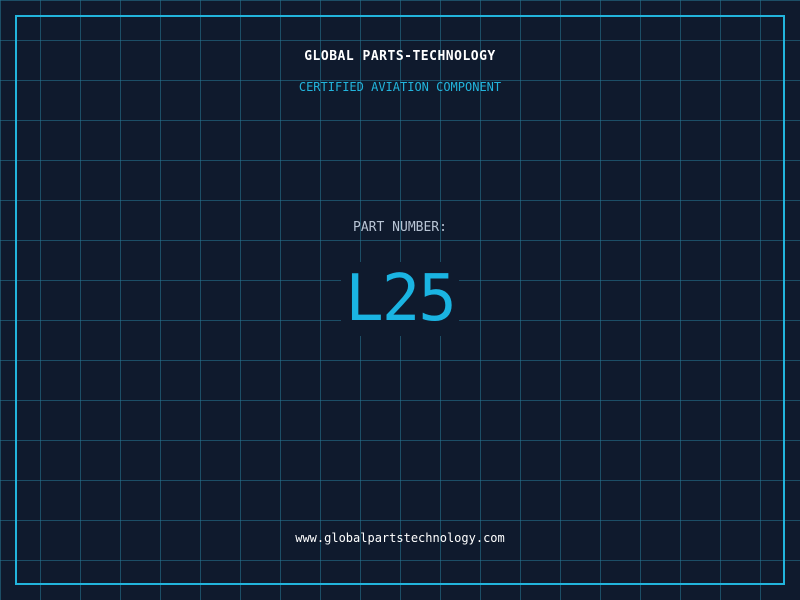 Image resolution: width=800 pixels, height=600 pixels. I want to click on part-number-value: L25, so click(400, 299).